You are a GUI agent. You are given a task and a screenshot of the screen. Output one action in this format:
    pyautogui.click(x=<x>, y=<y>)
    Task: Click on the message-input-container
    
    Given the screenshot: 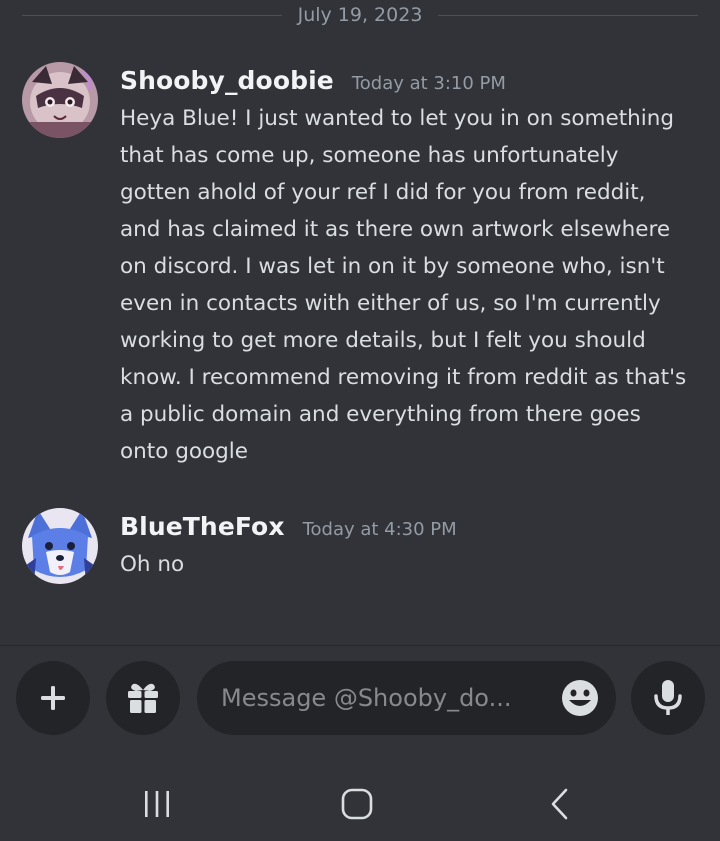 What is the action you would take?
    pyautogui.click(x=406, y=698)
    